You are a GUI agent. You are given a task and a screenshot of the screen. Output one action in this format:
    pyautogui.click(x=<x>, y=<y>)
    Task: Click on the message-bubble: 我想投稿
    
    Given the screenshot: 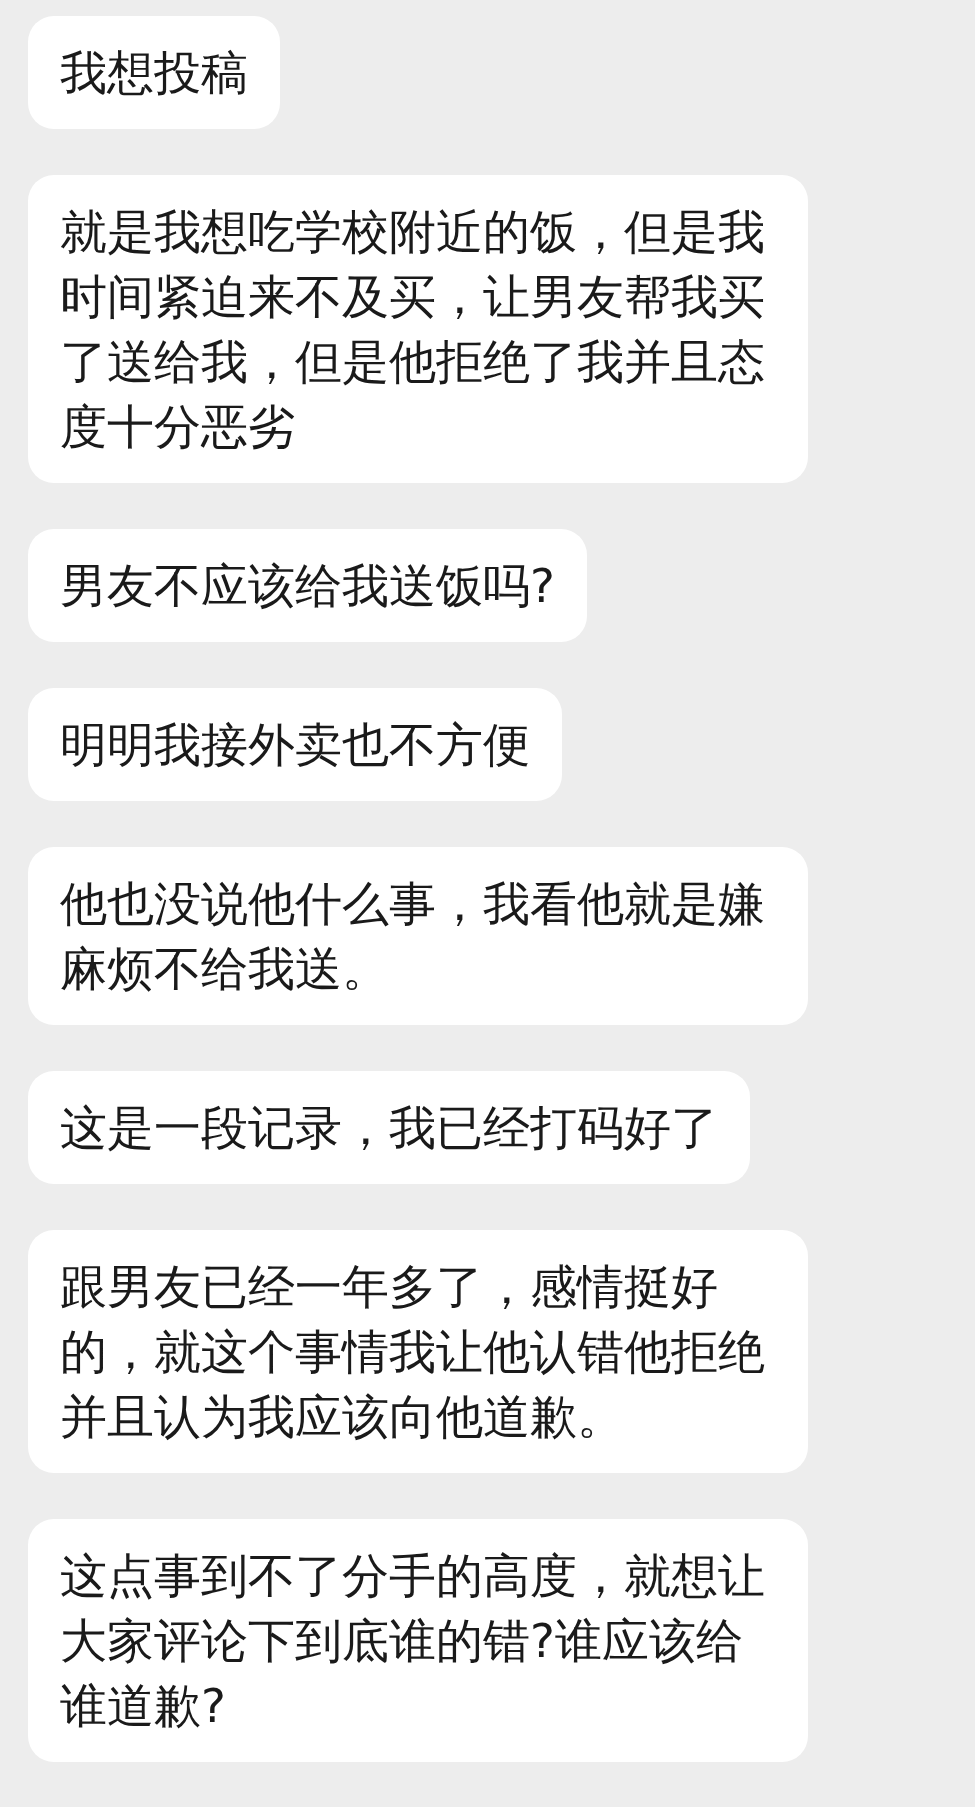 What is the action you would take?
    pyautogui.click(x=154, y=72)
    